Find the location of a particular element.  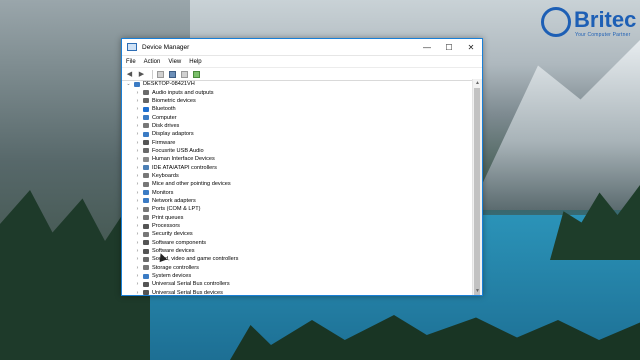

tree-category: › Universal Serial Bus devices is located at coordinates (297, 292).